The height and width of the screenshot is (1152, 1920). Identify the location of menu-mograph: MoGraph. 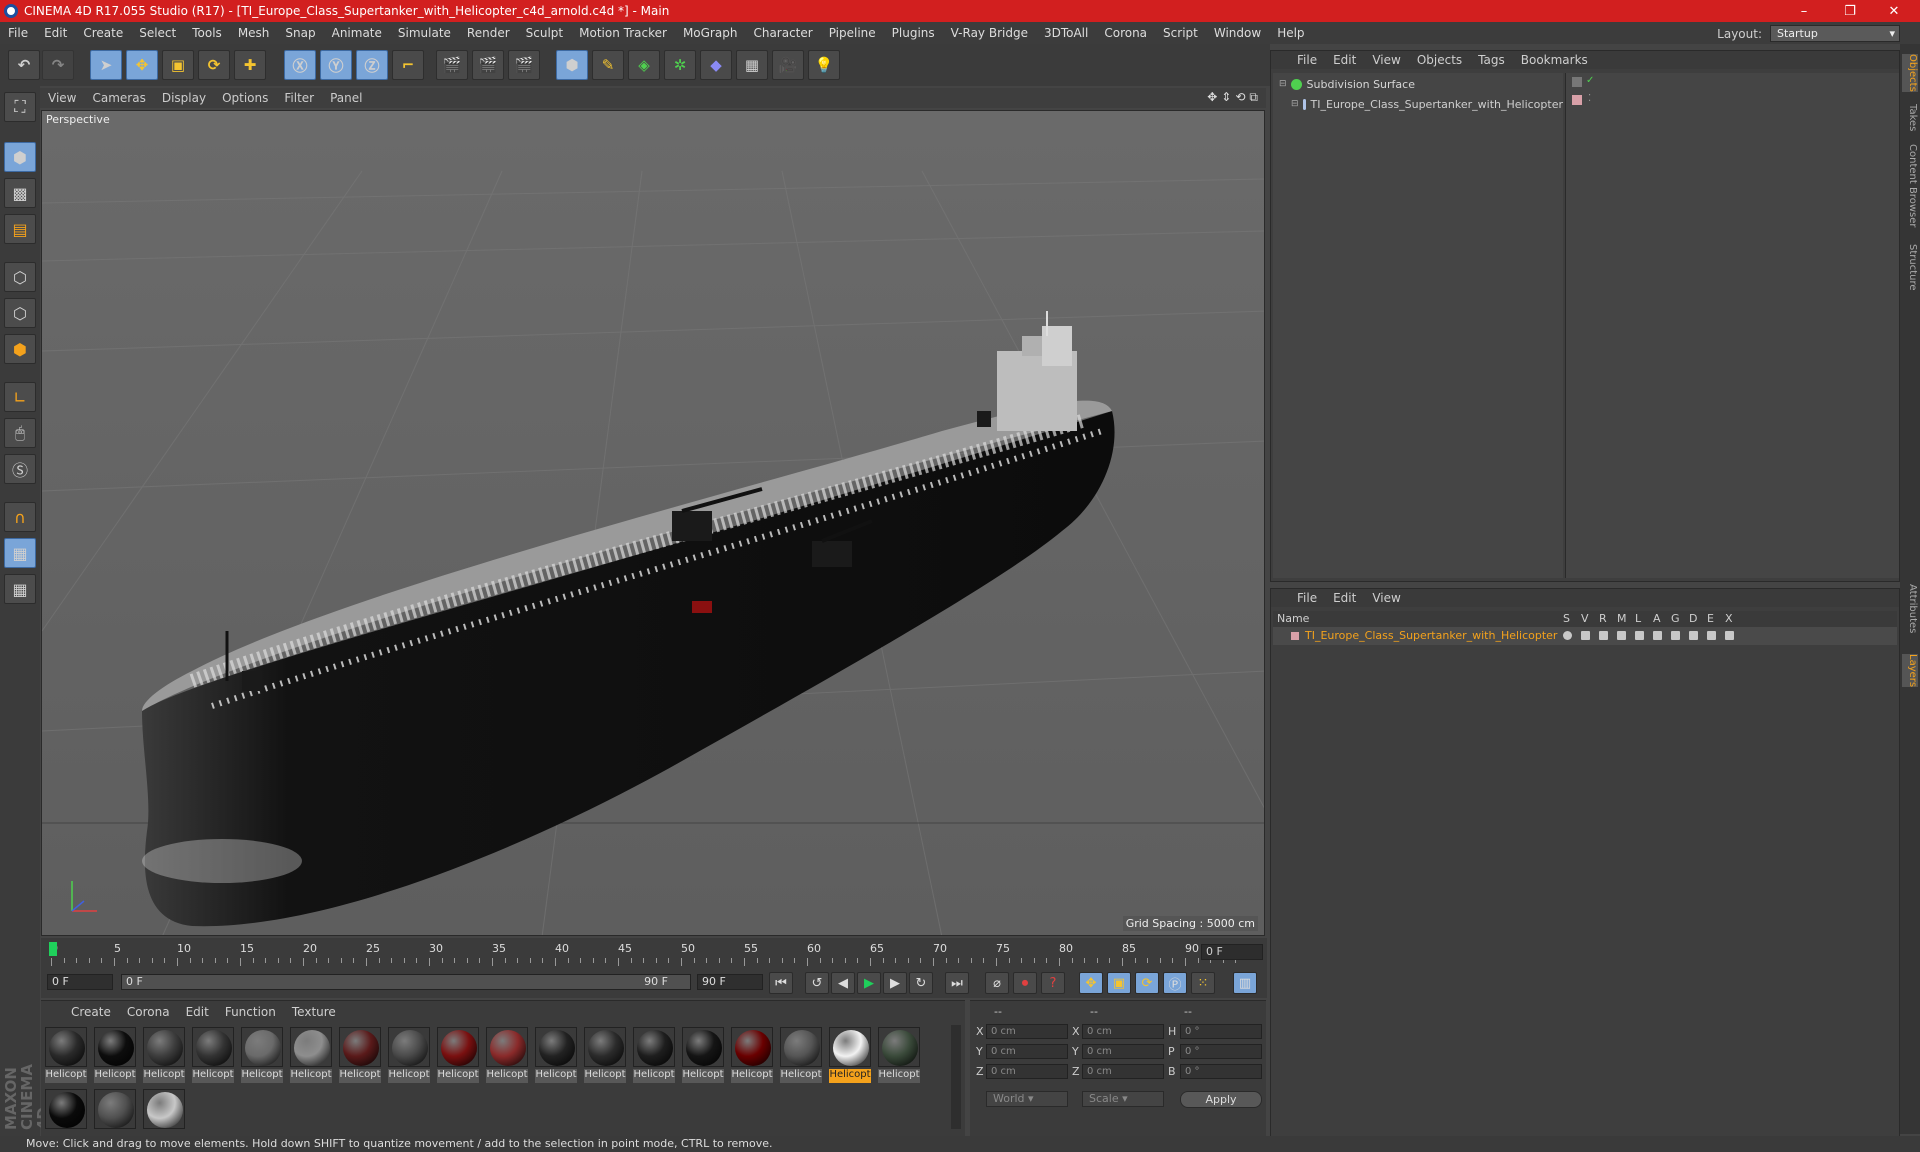
(710, 33).